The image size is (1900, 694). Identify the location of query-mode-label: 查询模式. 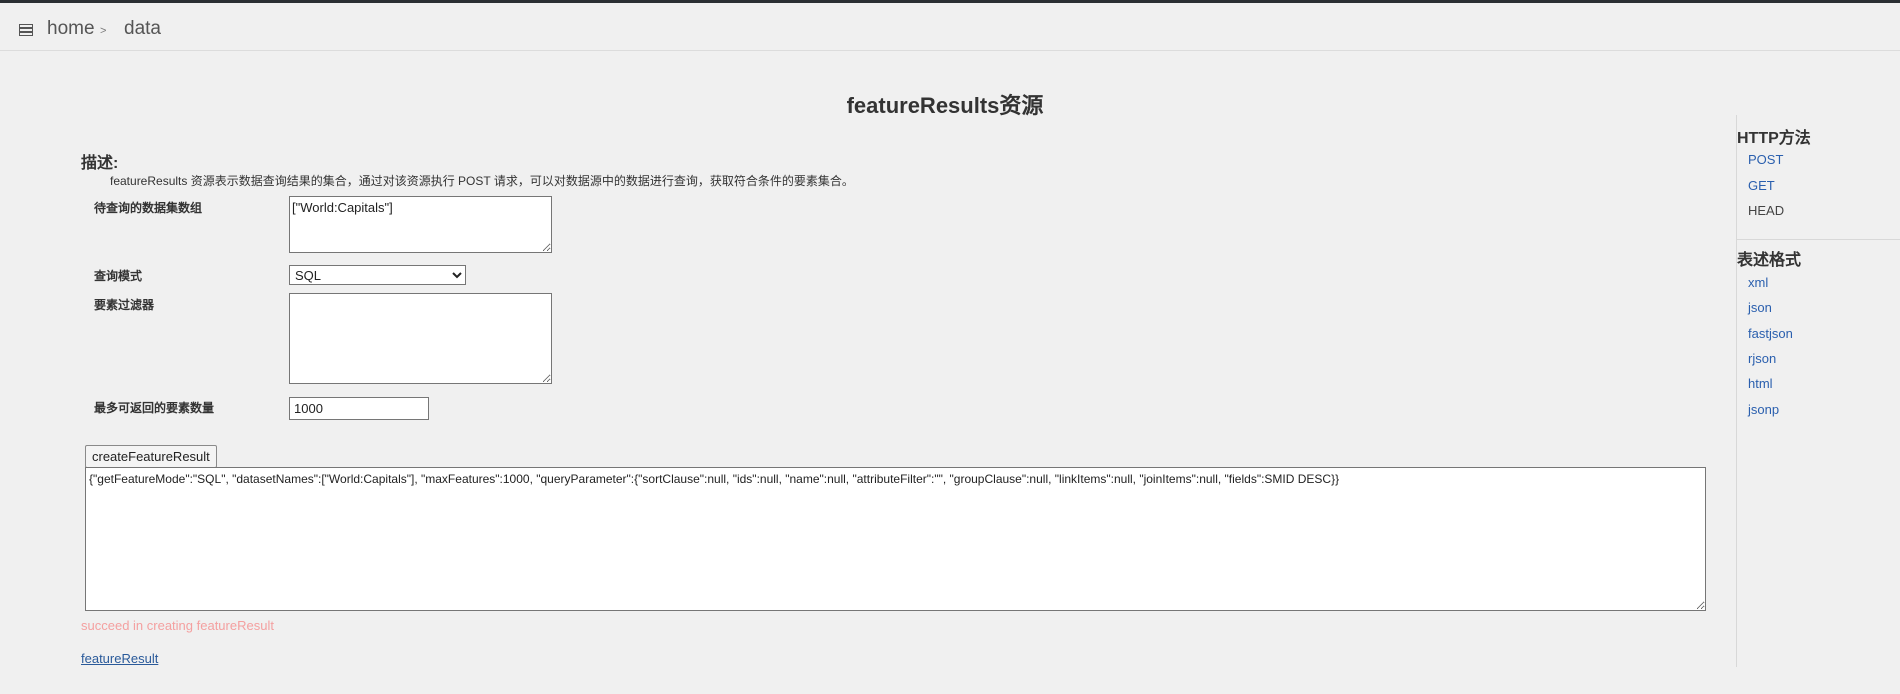
(118, 276).